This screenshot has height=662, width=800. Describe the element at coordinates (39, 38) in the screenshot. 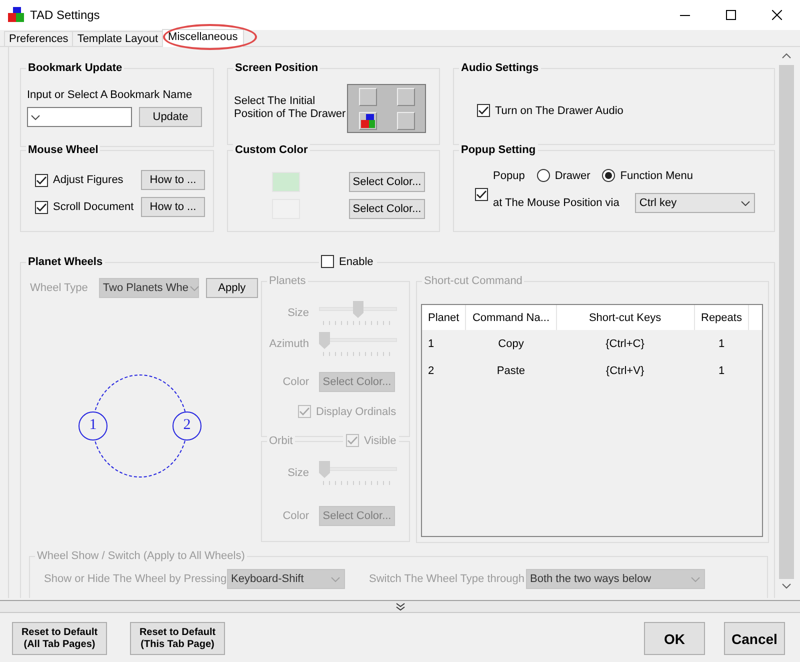

I see `tab: Preferences` at that location.